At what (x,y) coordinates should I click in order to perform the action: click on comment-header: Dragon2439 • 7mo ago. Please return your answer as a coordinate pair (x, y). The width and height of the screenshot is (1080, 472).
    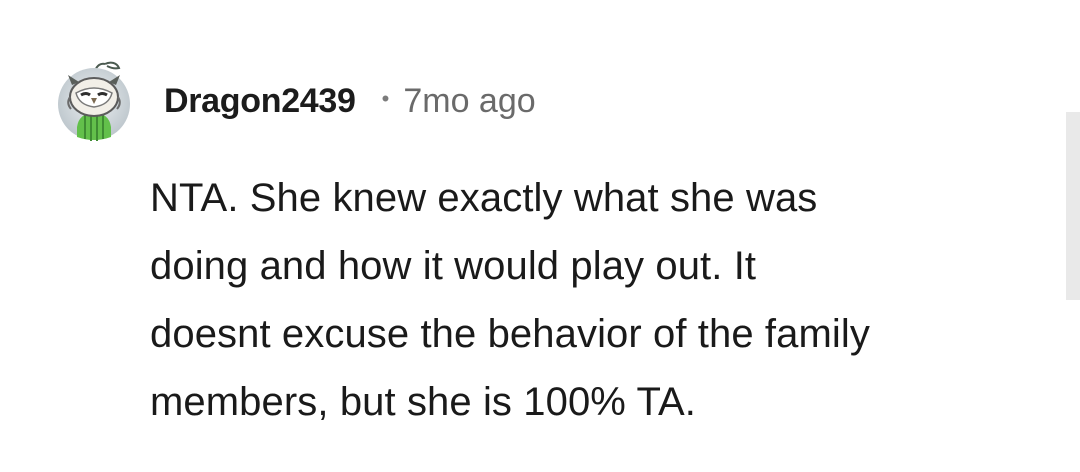
    Looking at the image, I should click on (350, 101).